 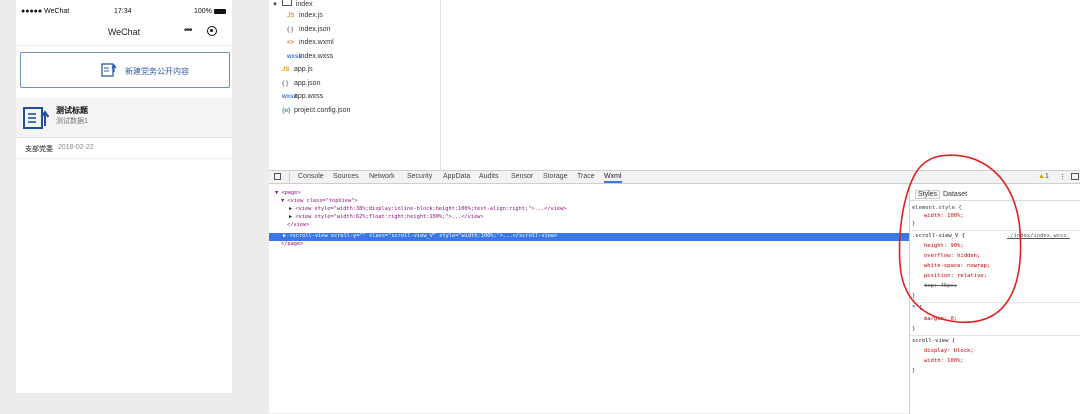 What do you see at coordinates (555, 176) in the screenshot?
I see `tab-storage: Storage` at bounding box center [555, 176].